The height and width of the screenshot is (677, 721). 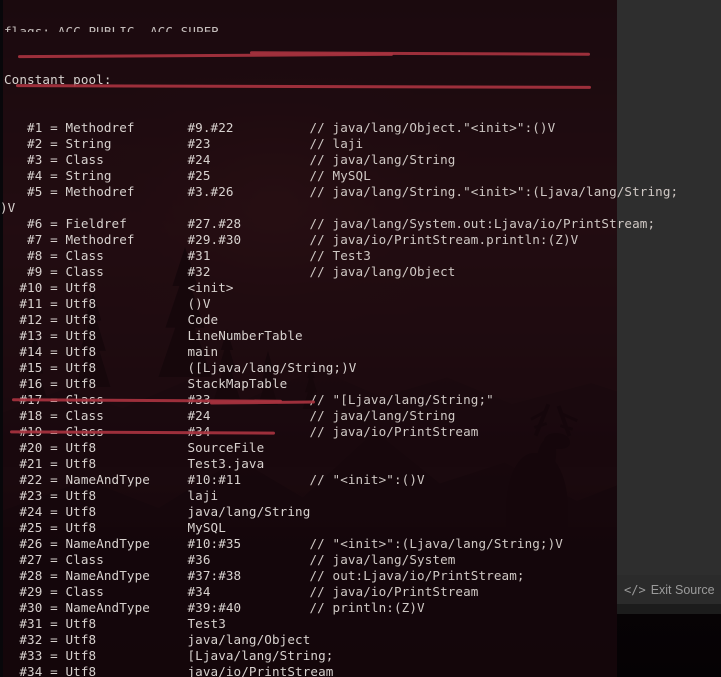 I want to click on desktop-side-panel, so click(x=669, y=287).